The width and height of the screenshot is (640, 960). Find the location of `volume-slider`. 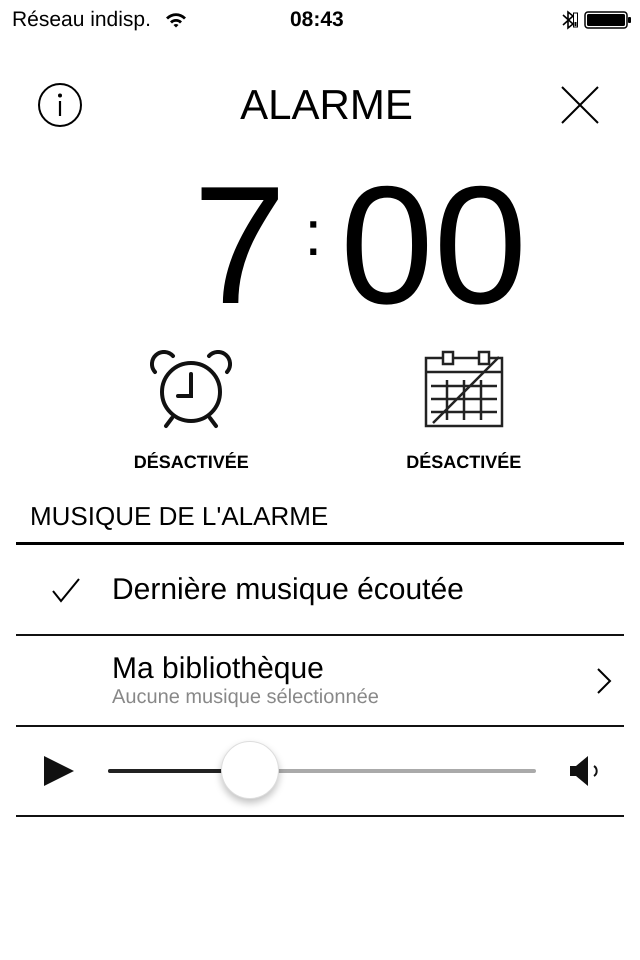

volume-slider is located at coordinates (322, 771).